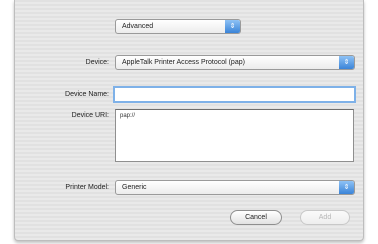 Image resolution: width=378 pixels, height=244 pixels. What do you see at coordinates (235, 187) in the screenshot?
I see `printer-model-popup: Generic ⇕` at bounding box center [235, 187].